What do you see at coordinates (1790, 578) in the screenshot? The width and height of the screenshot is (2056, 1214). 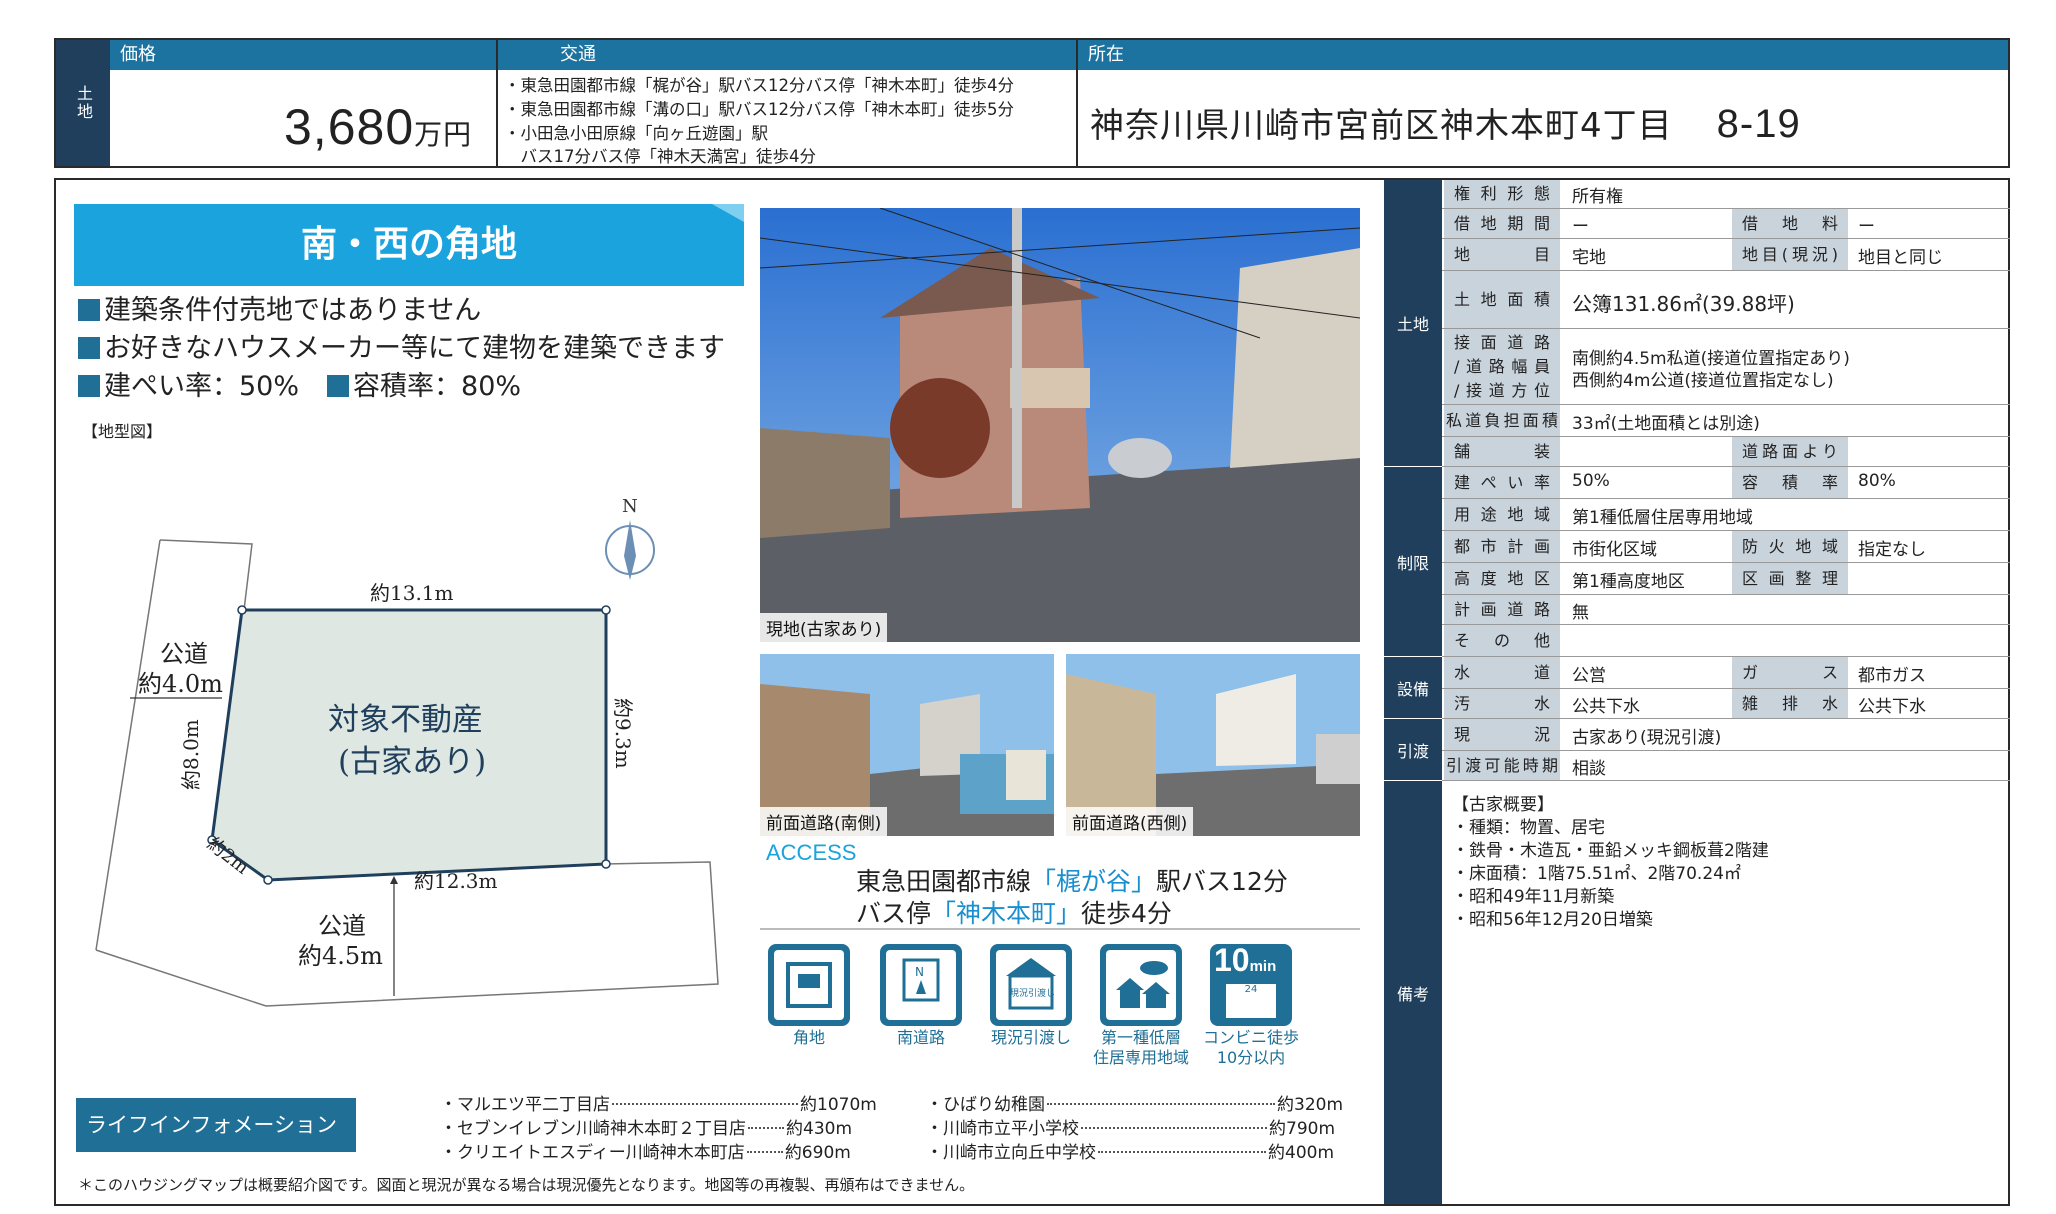 I see `land-readjustment-header: 区画整理` at bounding box center [1790, 578].